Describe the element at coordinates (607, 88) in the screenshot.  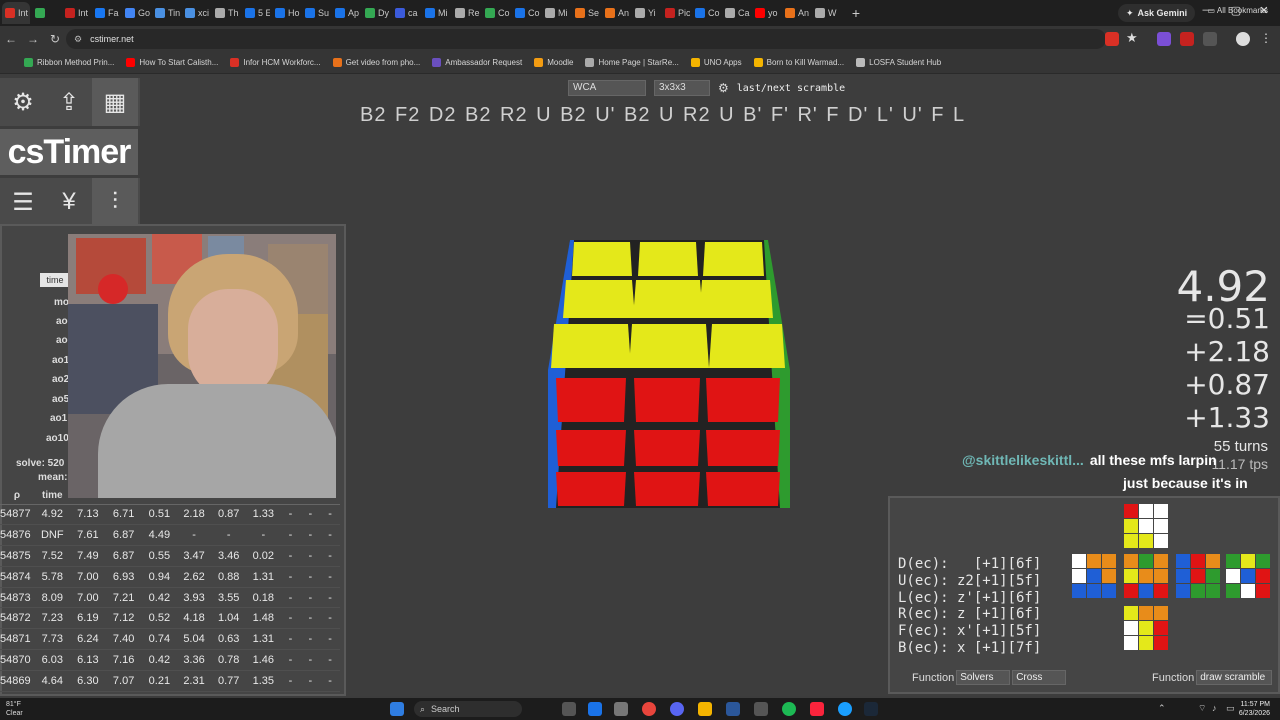
I see `scramble-type-select: WCA` at that location.